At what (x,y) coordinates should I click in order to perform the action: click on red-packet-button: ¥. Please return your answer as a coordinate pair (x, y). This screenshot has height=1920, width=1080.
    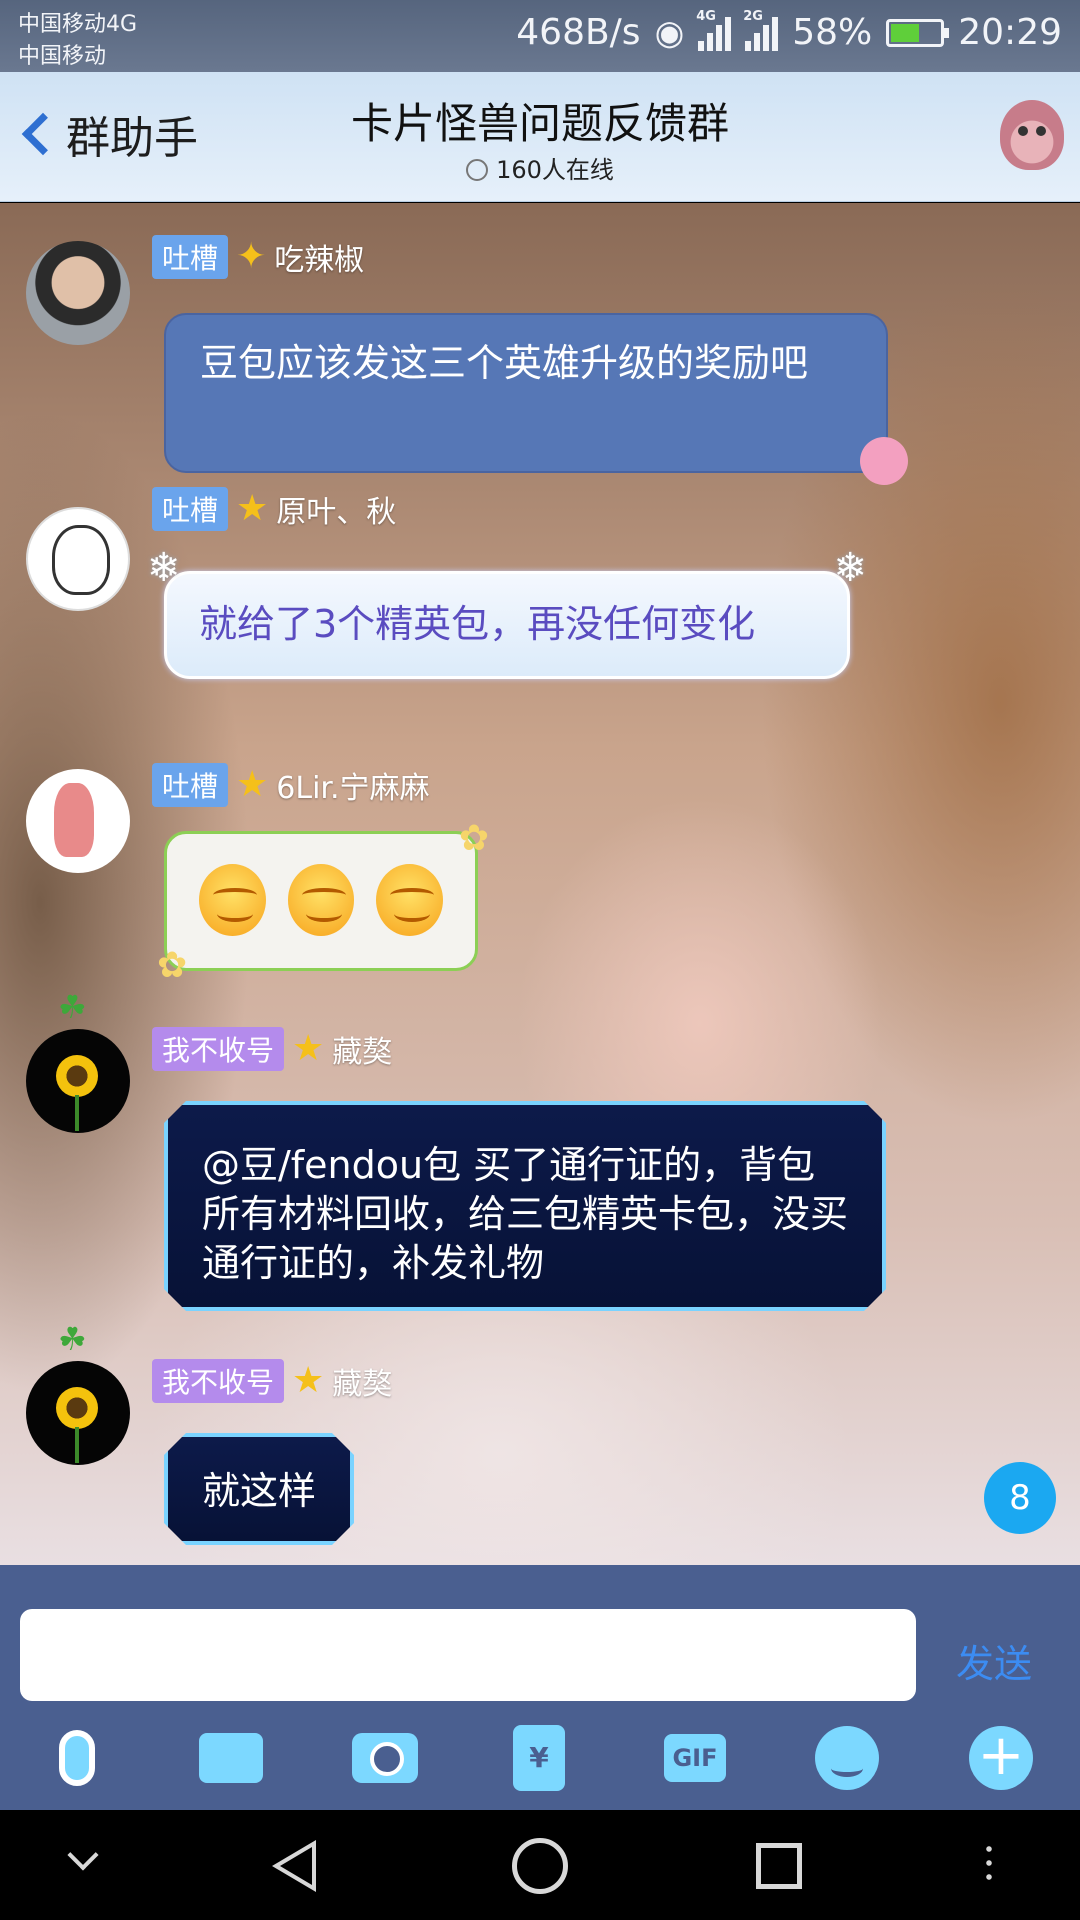
    Looking at the image, I should click on (539, 1758).